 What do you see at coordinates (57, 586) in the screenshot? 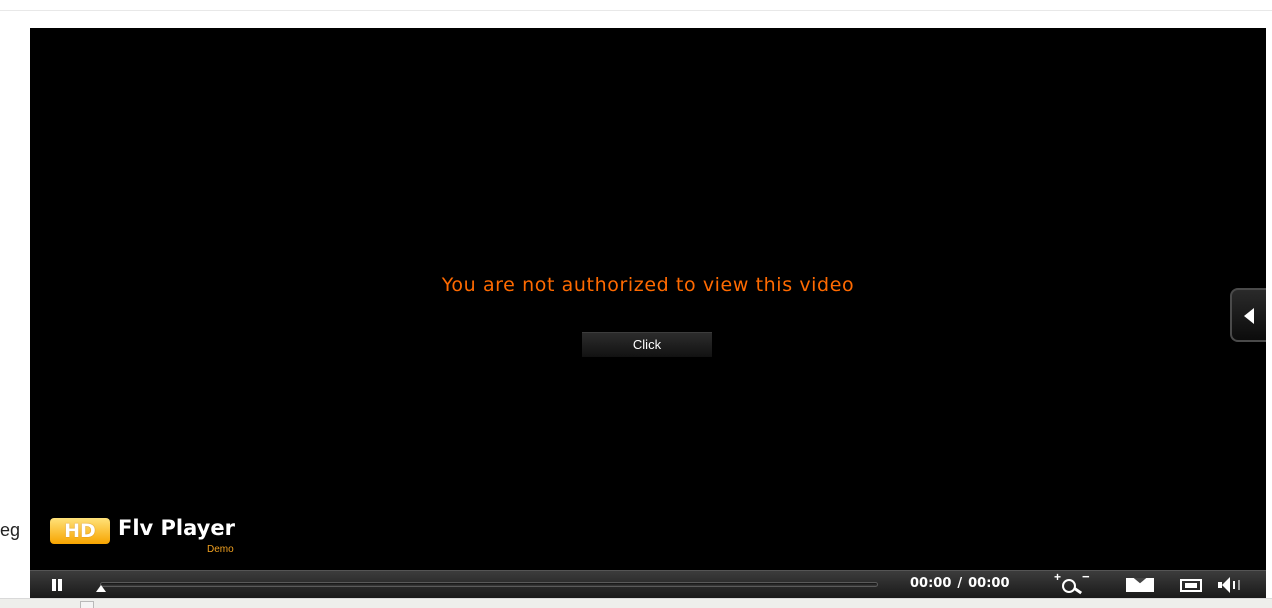
I see `pause-icon` at bounding box center [57, 586].